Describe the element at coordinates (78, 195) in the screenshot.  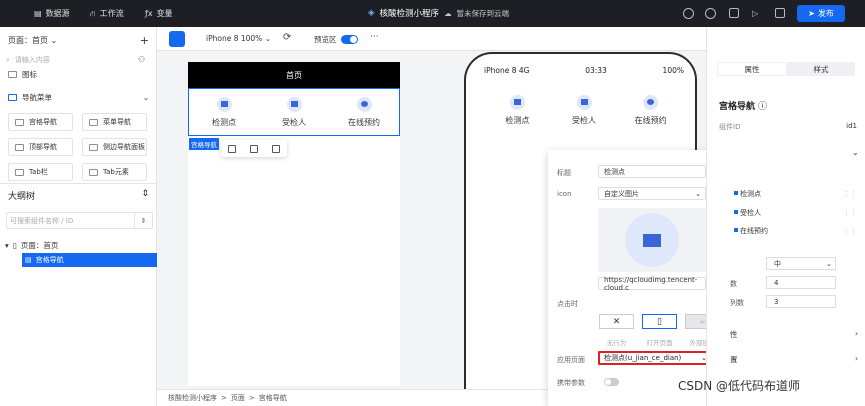
I see `outline-tree-header: 大纲树 ⇕` at that location.